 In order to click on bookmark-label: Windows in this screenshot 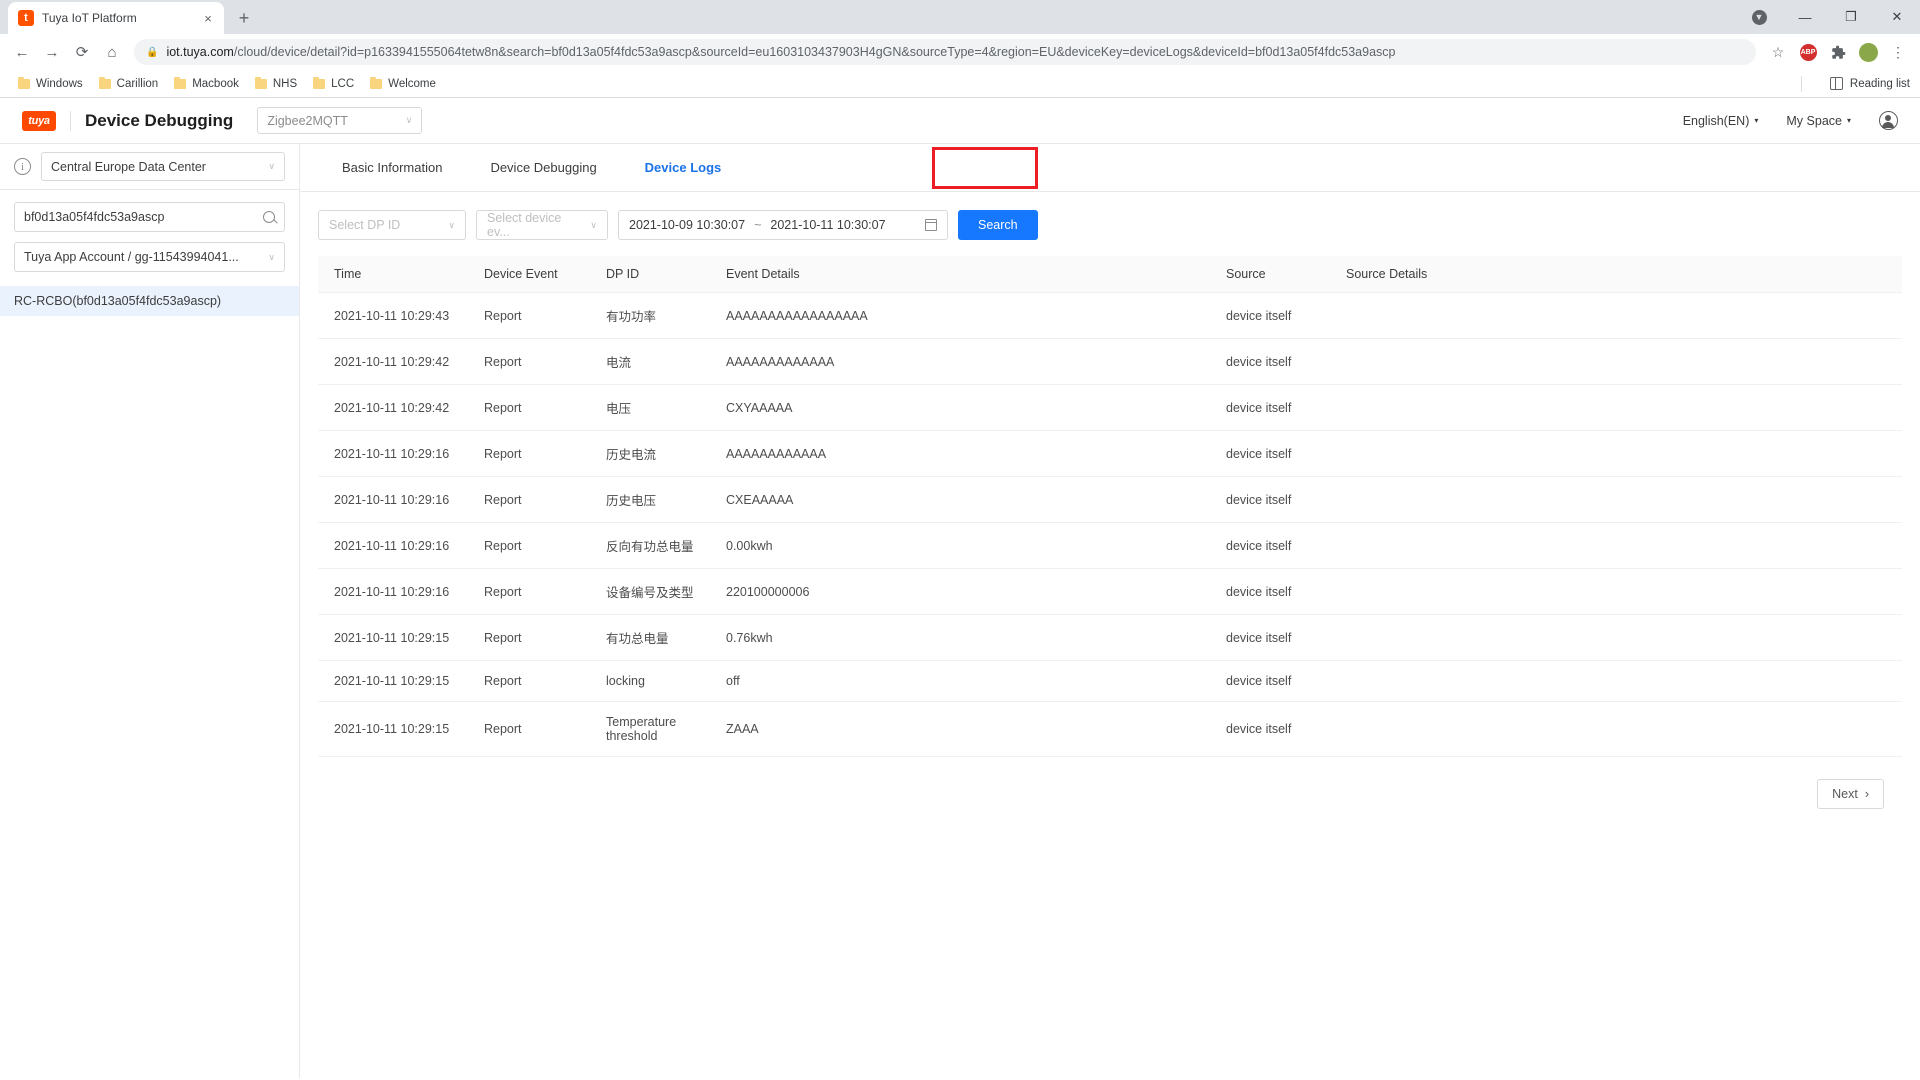, I will do `click(59, 83)`.